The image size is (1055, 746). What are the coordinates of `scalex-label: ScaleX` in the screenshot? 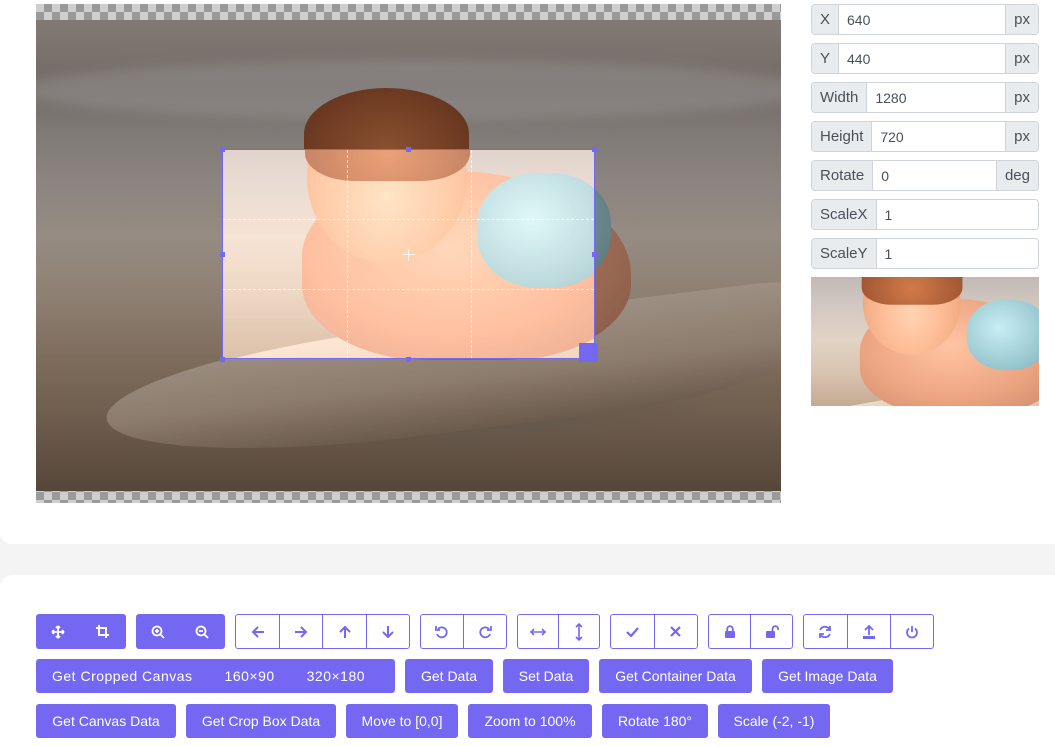 It's located at (844, 214).